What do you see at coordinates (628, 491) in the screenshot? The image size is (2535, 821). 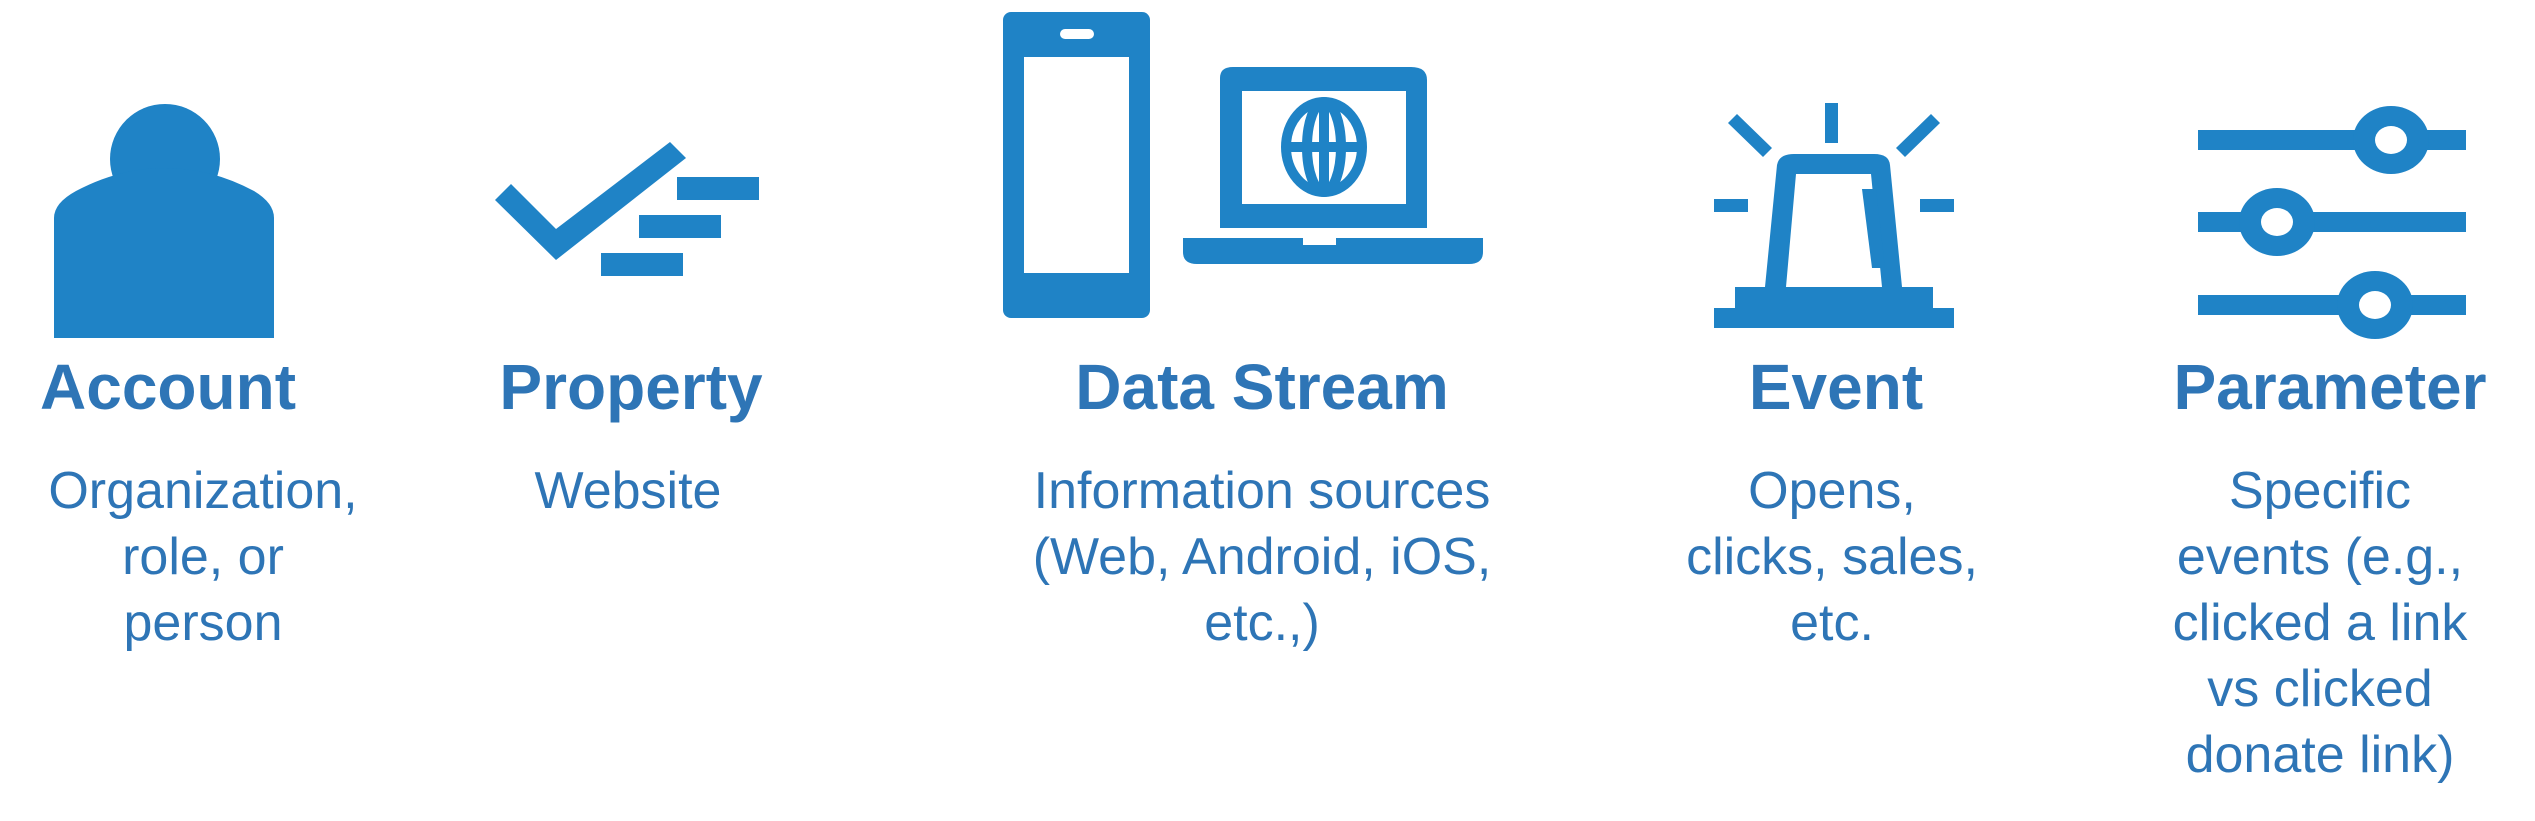 I see `item-description: Website` at bounding box center [628, 491].